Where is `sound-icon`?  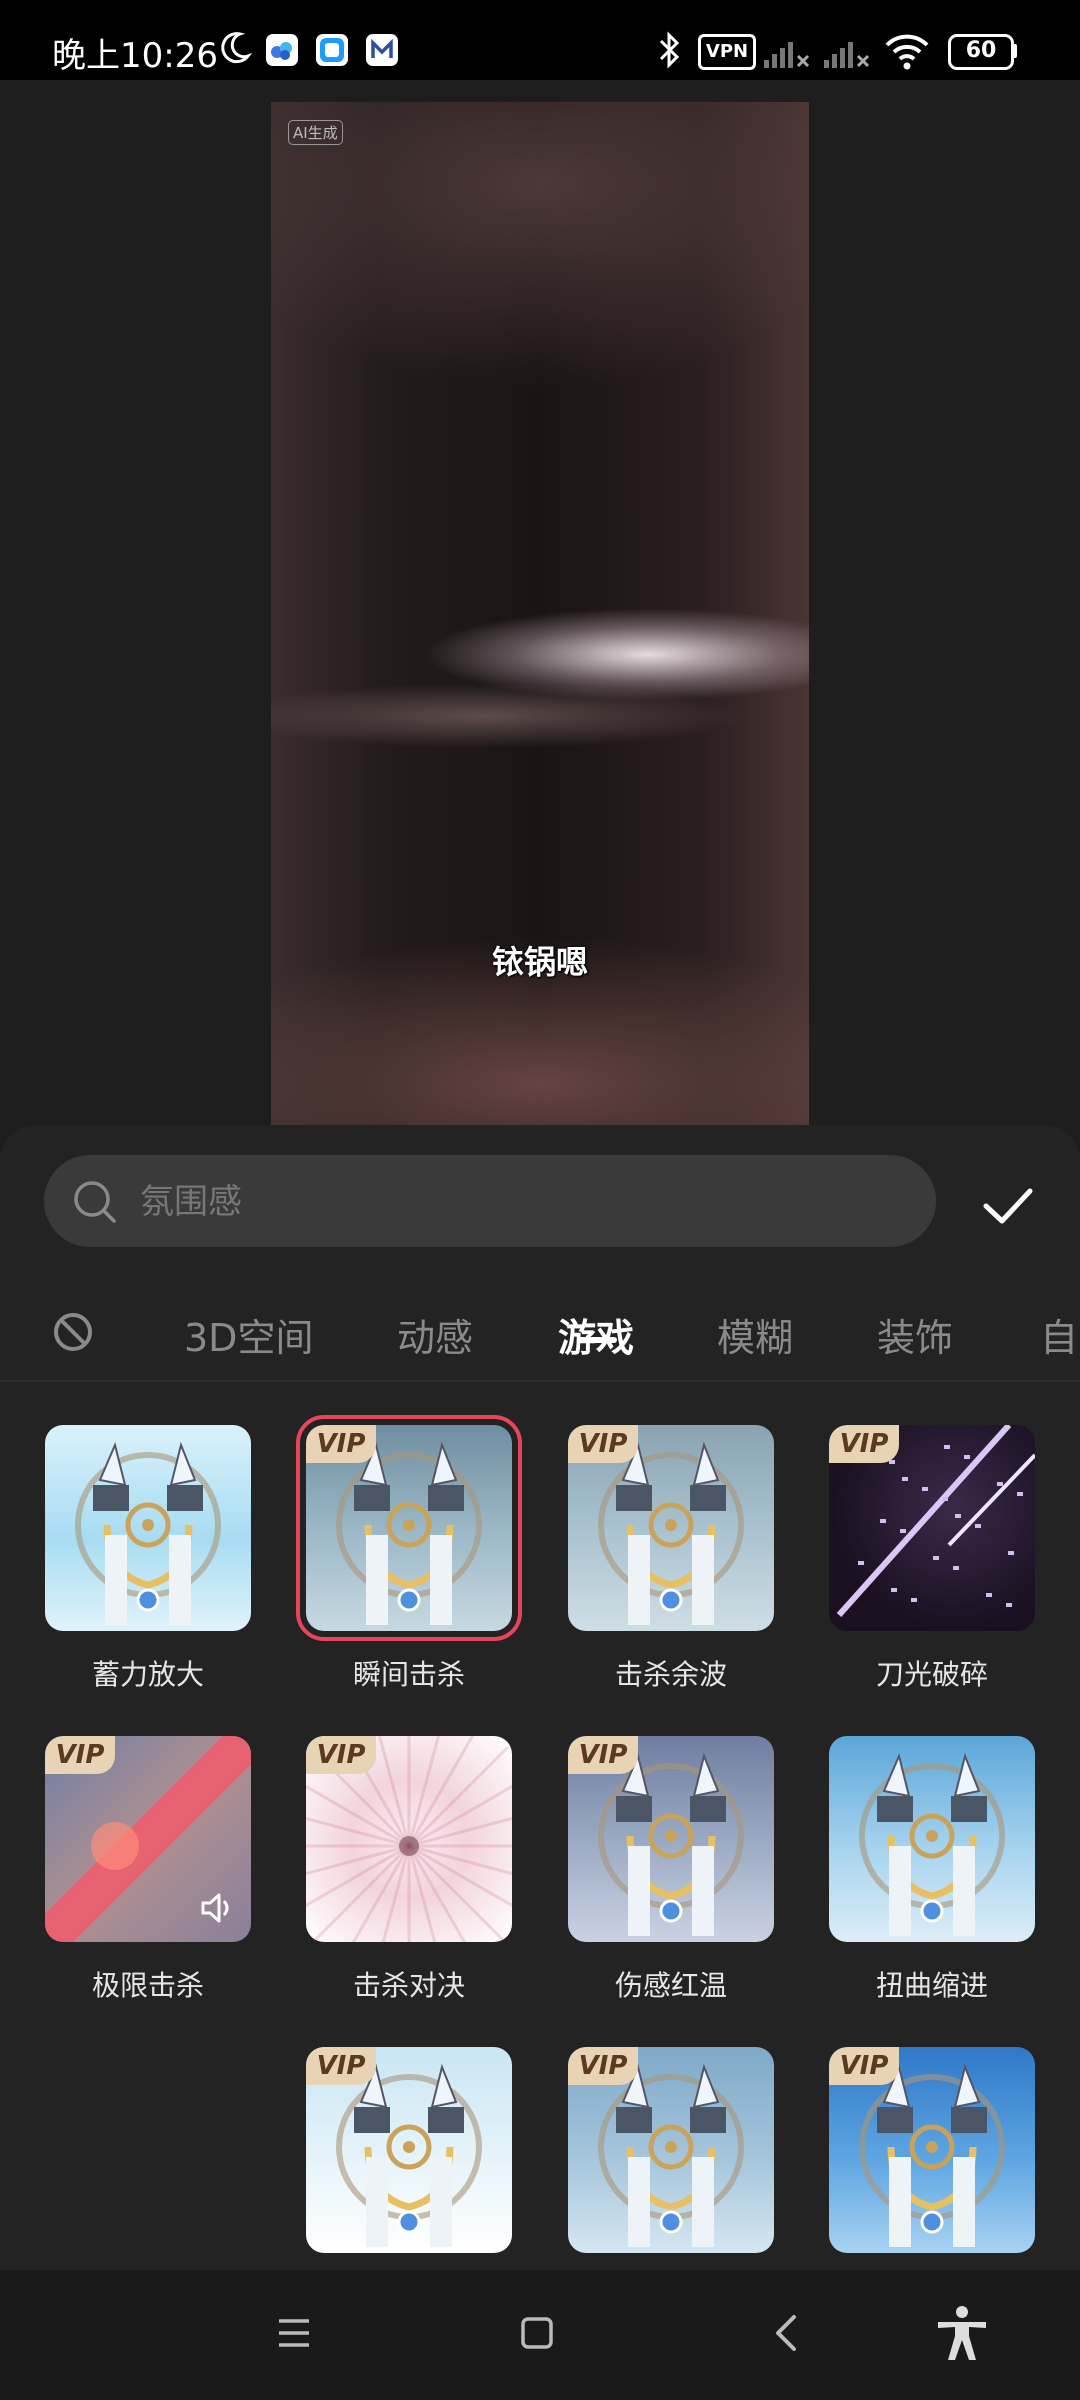
sound-icon is located at coordinates (215, 1908).